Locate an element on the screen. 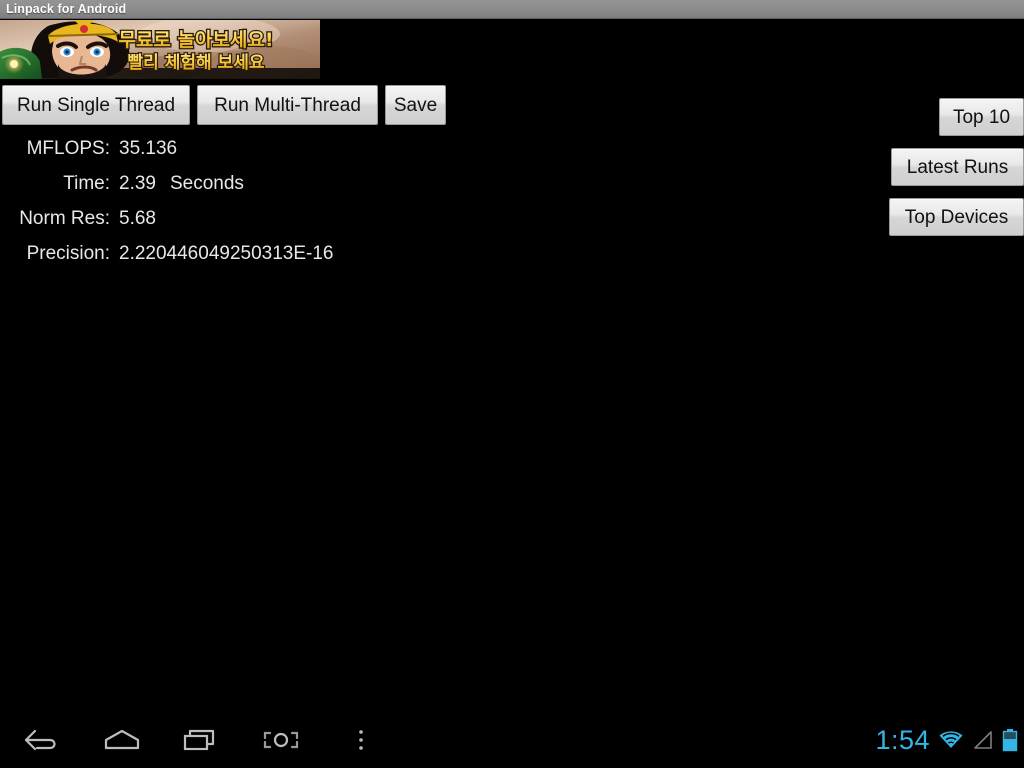 This screenshot has height=768, width=1024. result-row: Norm Res: 5.68 is located at coordinates (280, 225).